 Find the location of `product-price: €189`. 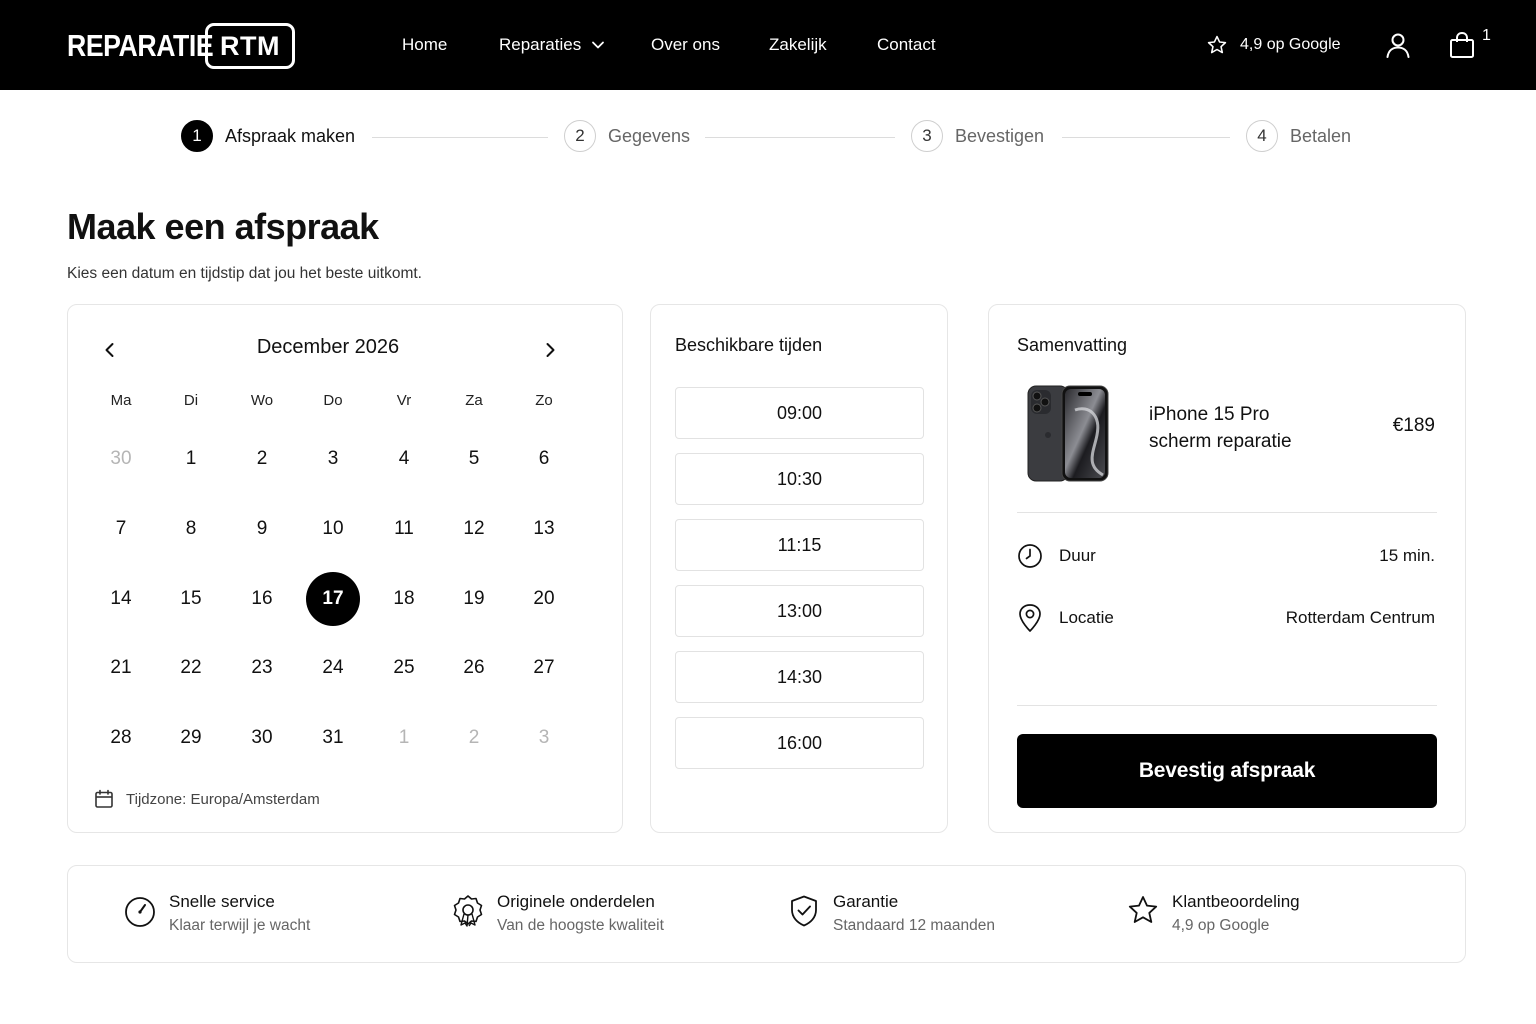

product-price: €189 is located at coordinates (1413, 425).